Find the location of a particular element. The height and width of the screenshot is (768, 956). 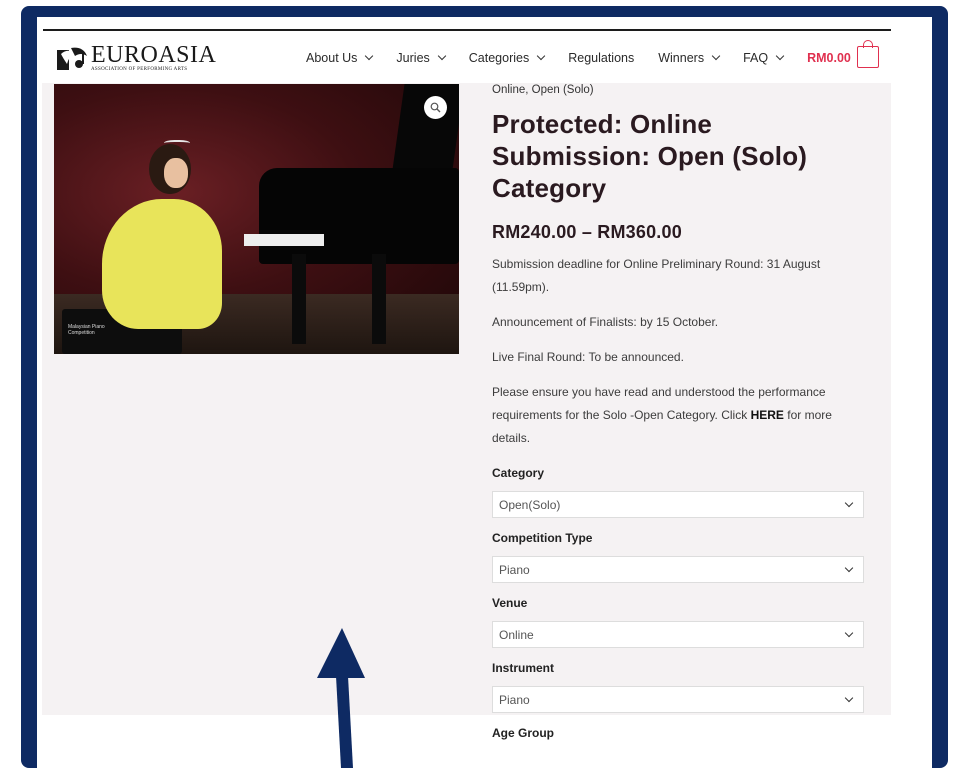

variation-label-age-group: Age Group is located at coordinates (523, 733).